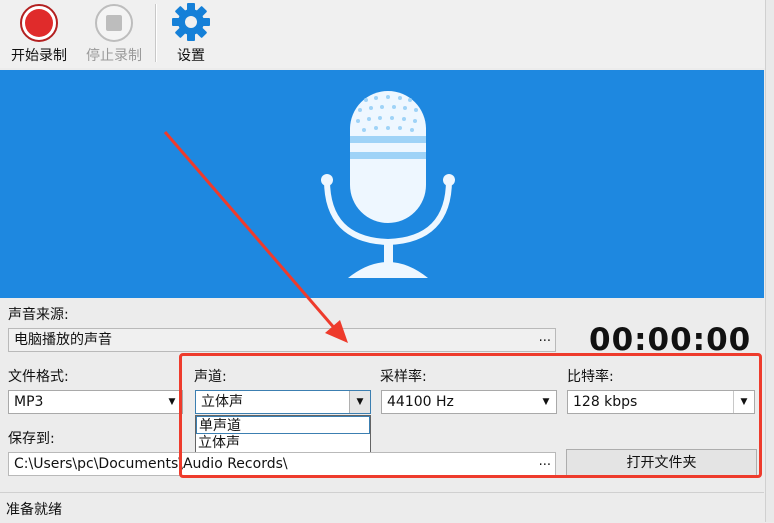 Image resolution: width=774 pixels, height=523 pixels. Describe the element at coordinates (34, 510) in the screenshot. I see `status-text: 准备就绪` at that location.